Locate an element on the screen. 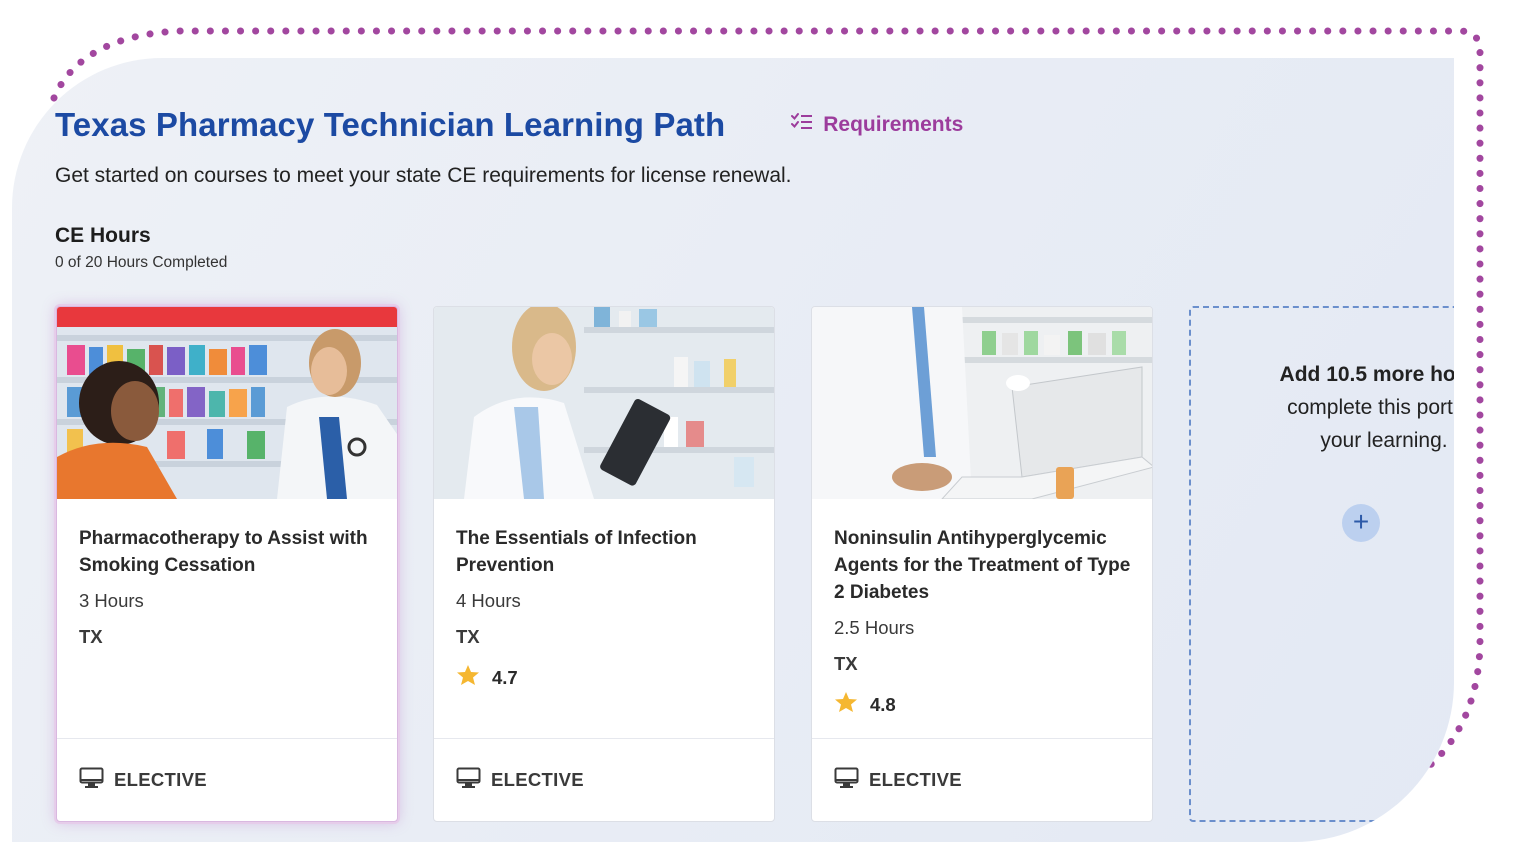 This screenshot has width=1536, height=868. course-image-pharmacist-laptop is located at coordinates (982, 403).